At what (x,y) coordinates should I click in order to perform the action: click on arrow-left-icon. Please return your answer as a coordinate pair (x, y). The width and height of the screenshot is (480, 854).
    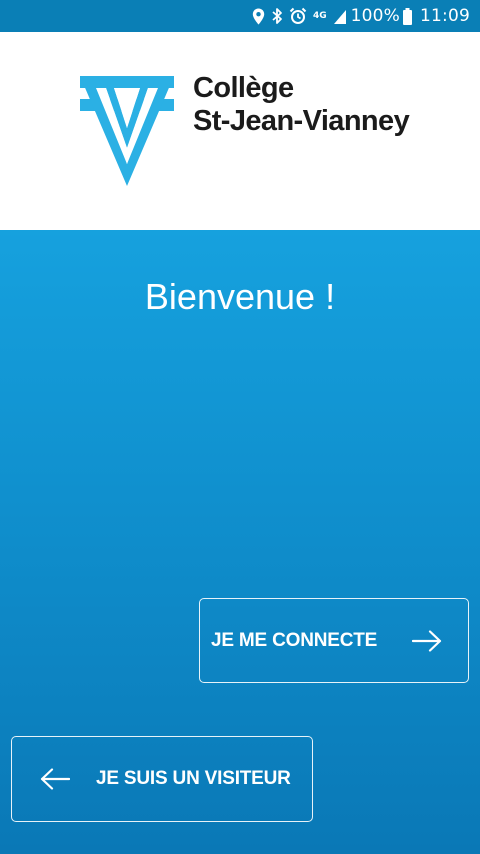
    Looking at the image, I should click on (55, 779).